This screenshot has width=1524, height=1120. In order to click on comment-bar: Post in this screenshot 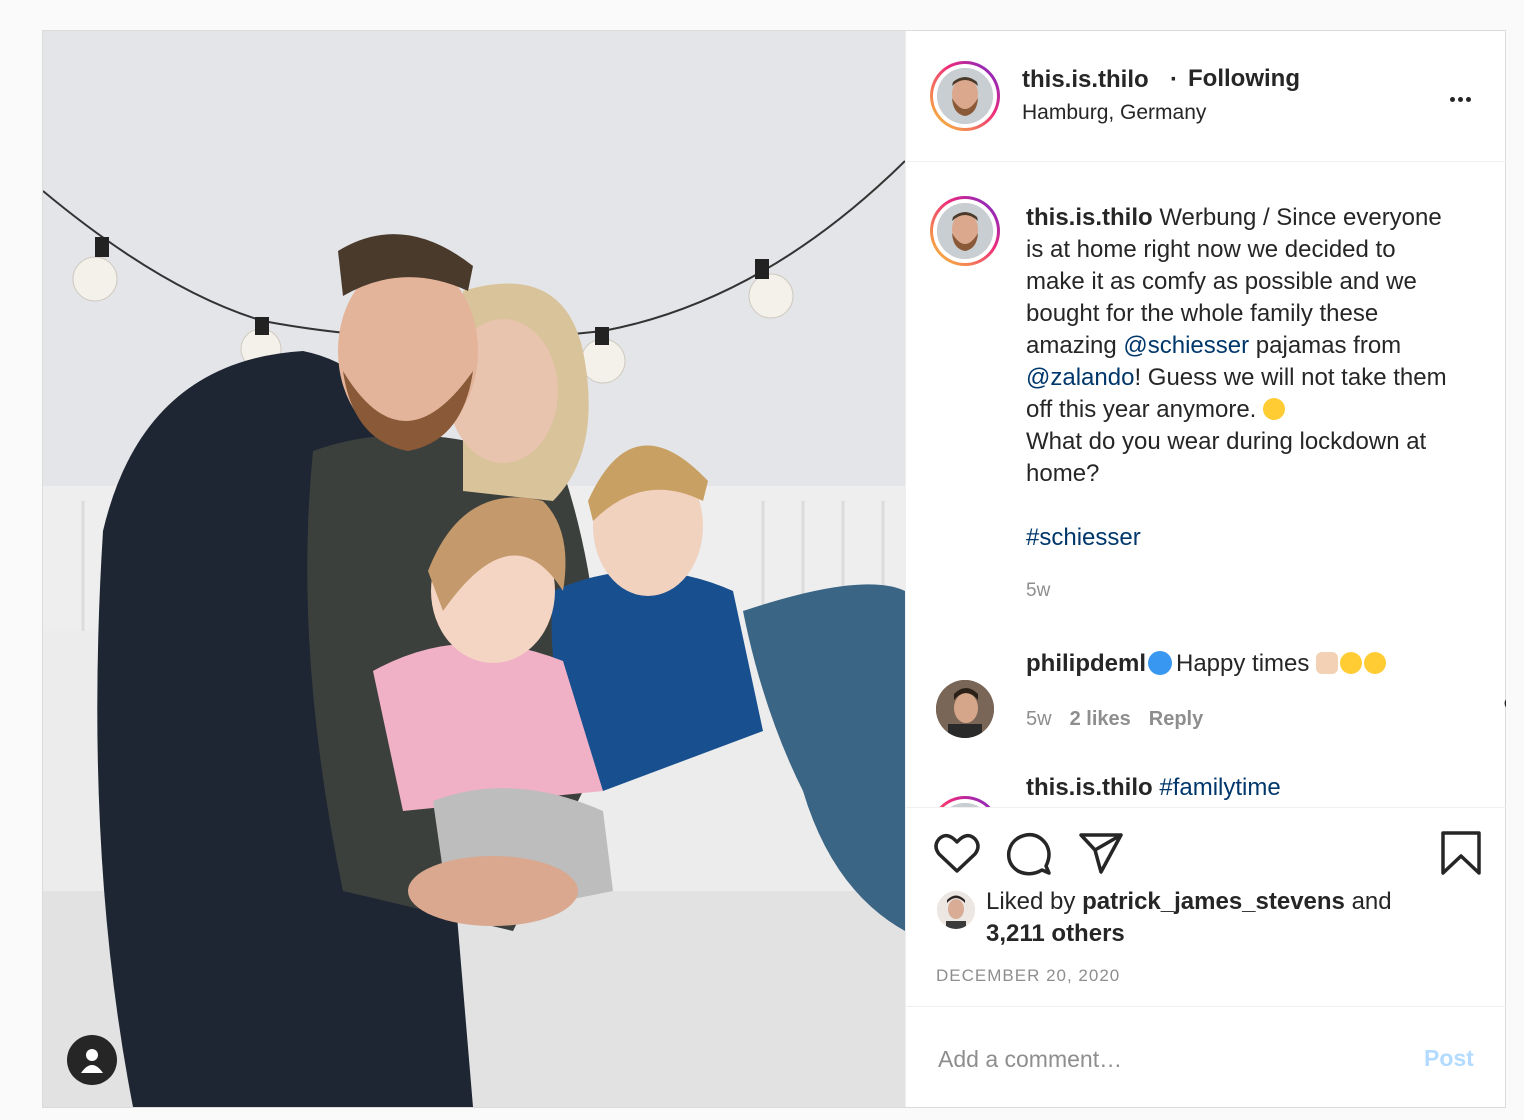, I will do `click(1206, 1057)`.